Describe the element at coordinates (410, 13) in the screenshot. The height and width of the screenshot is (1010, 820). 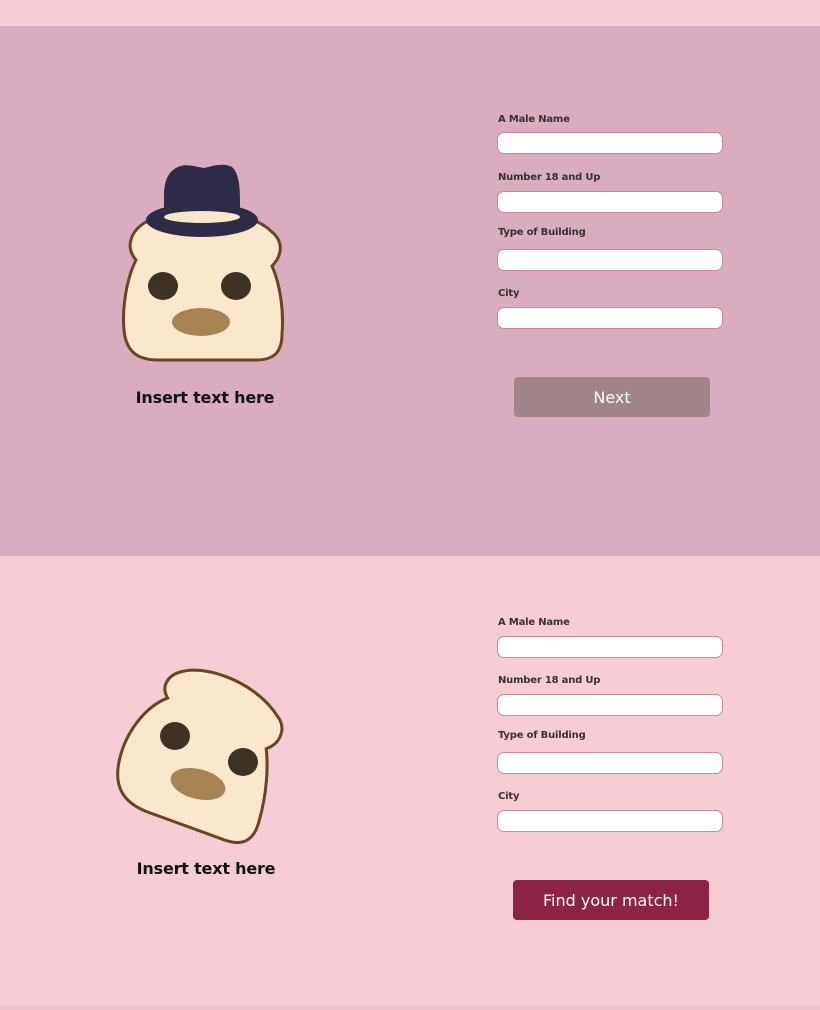
I see `top-strip` at that location.